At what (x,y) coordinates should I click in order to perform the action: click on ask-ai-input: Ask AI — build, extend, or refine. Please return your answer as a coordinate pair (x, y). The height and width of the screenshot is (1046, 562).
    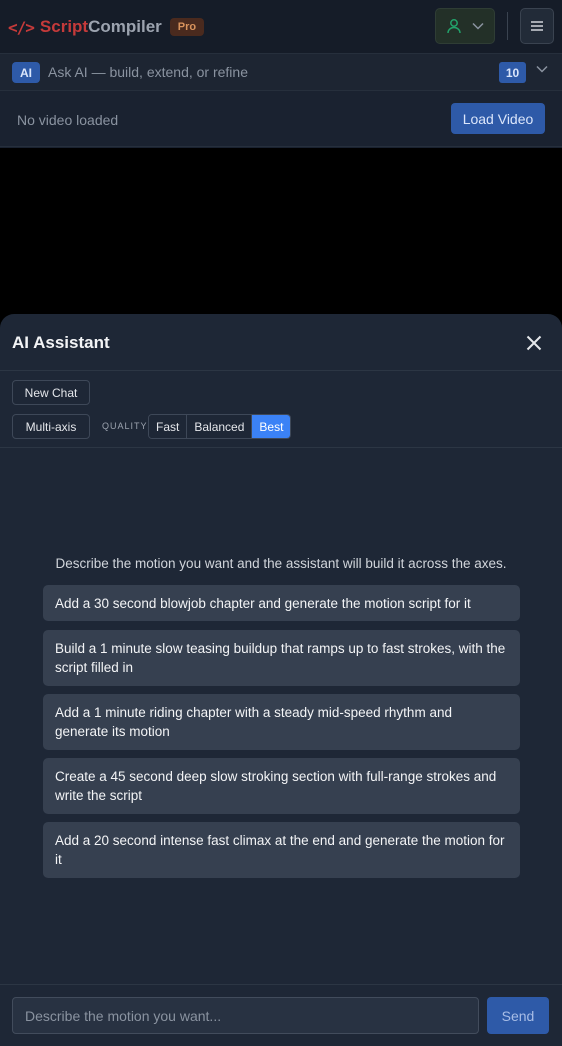
    Looking at the image, I should click on (148, 72).